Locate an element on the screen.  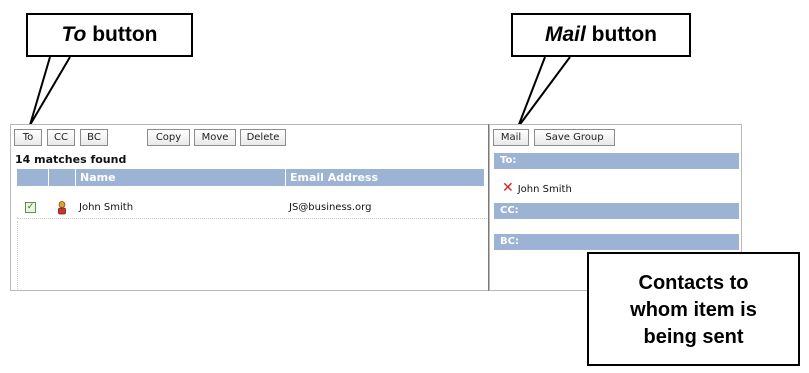
bc-button: BC is located at coordinates (94, 137).